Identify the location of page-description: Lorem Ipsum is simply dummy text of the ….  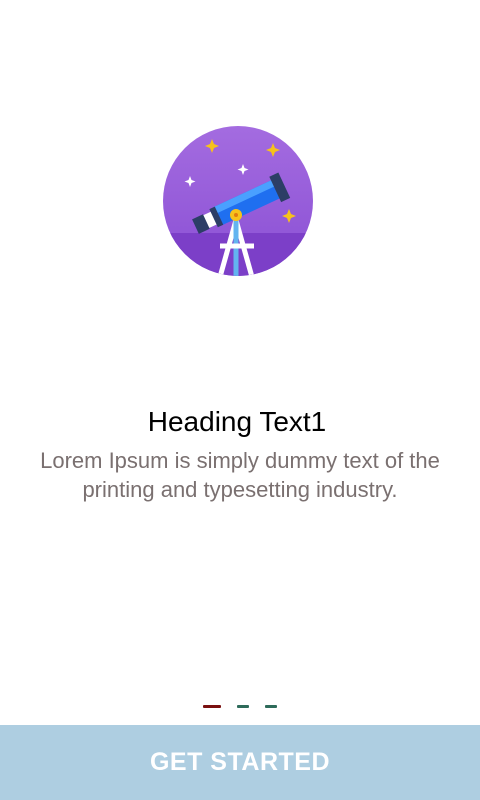
(240, 475).